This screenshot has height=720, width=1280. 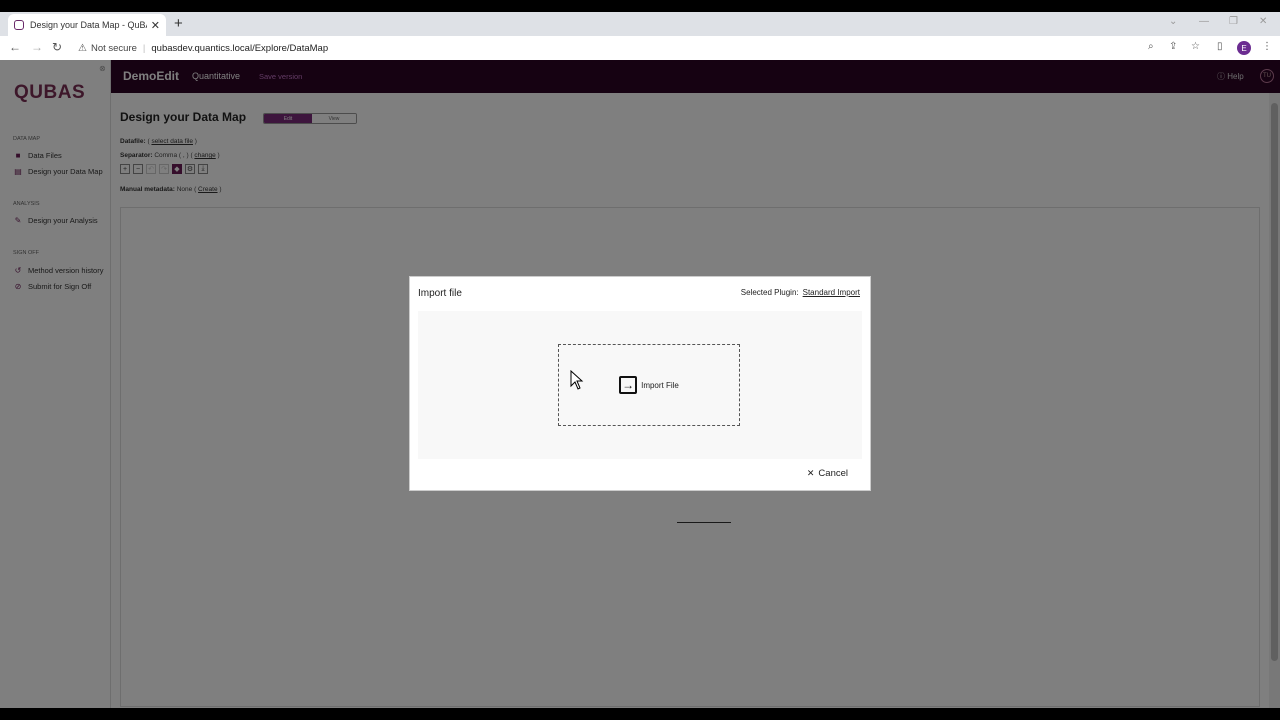 I want to click on profile-avatar: E, so click(x=1244, y=48).